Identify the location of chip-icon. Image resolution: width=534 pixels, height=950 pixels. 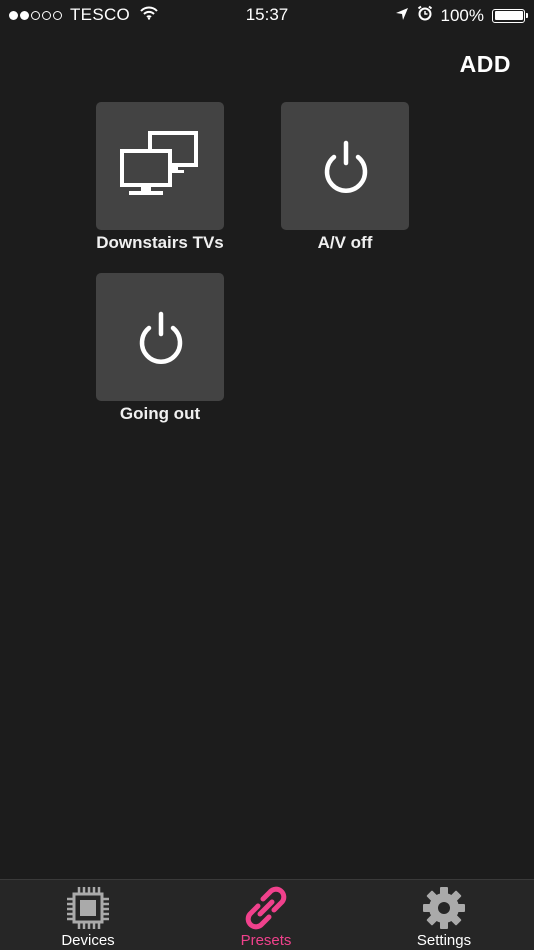
(88, 908).